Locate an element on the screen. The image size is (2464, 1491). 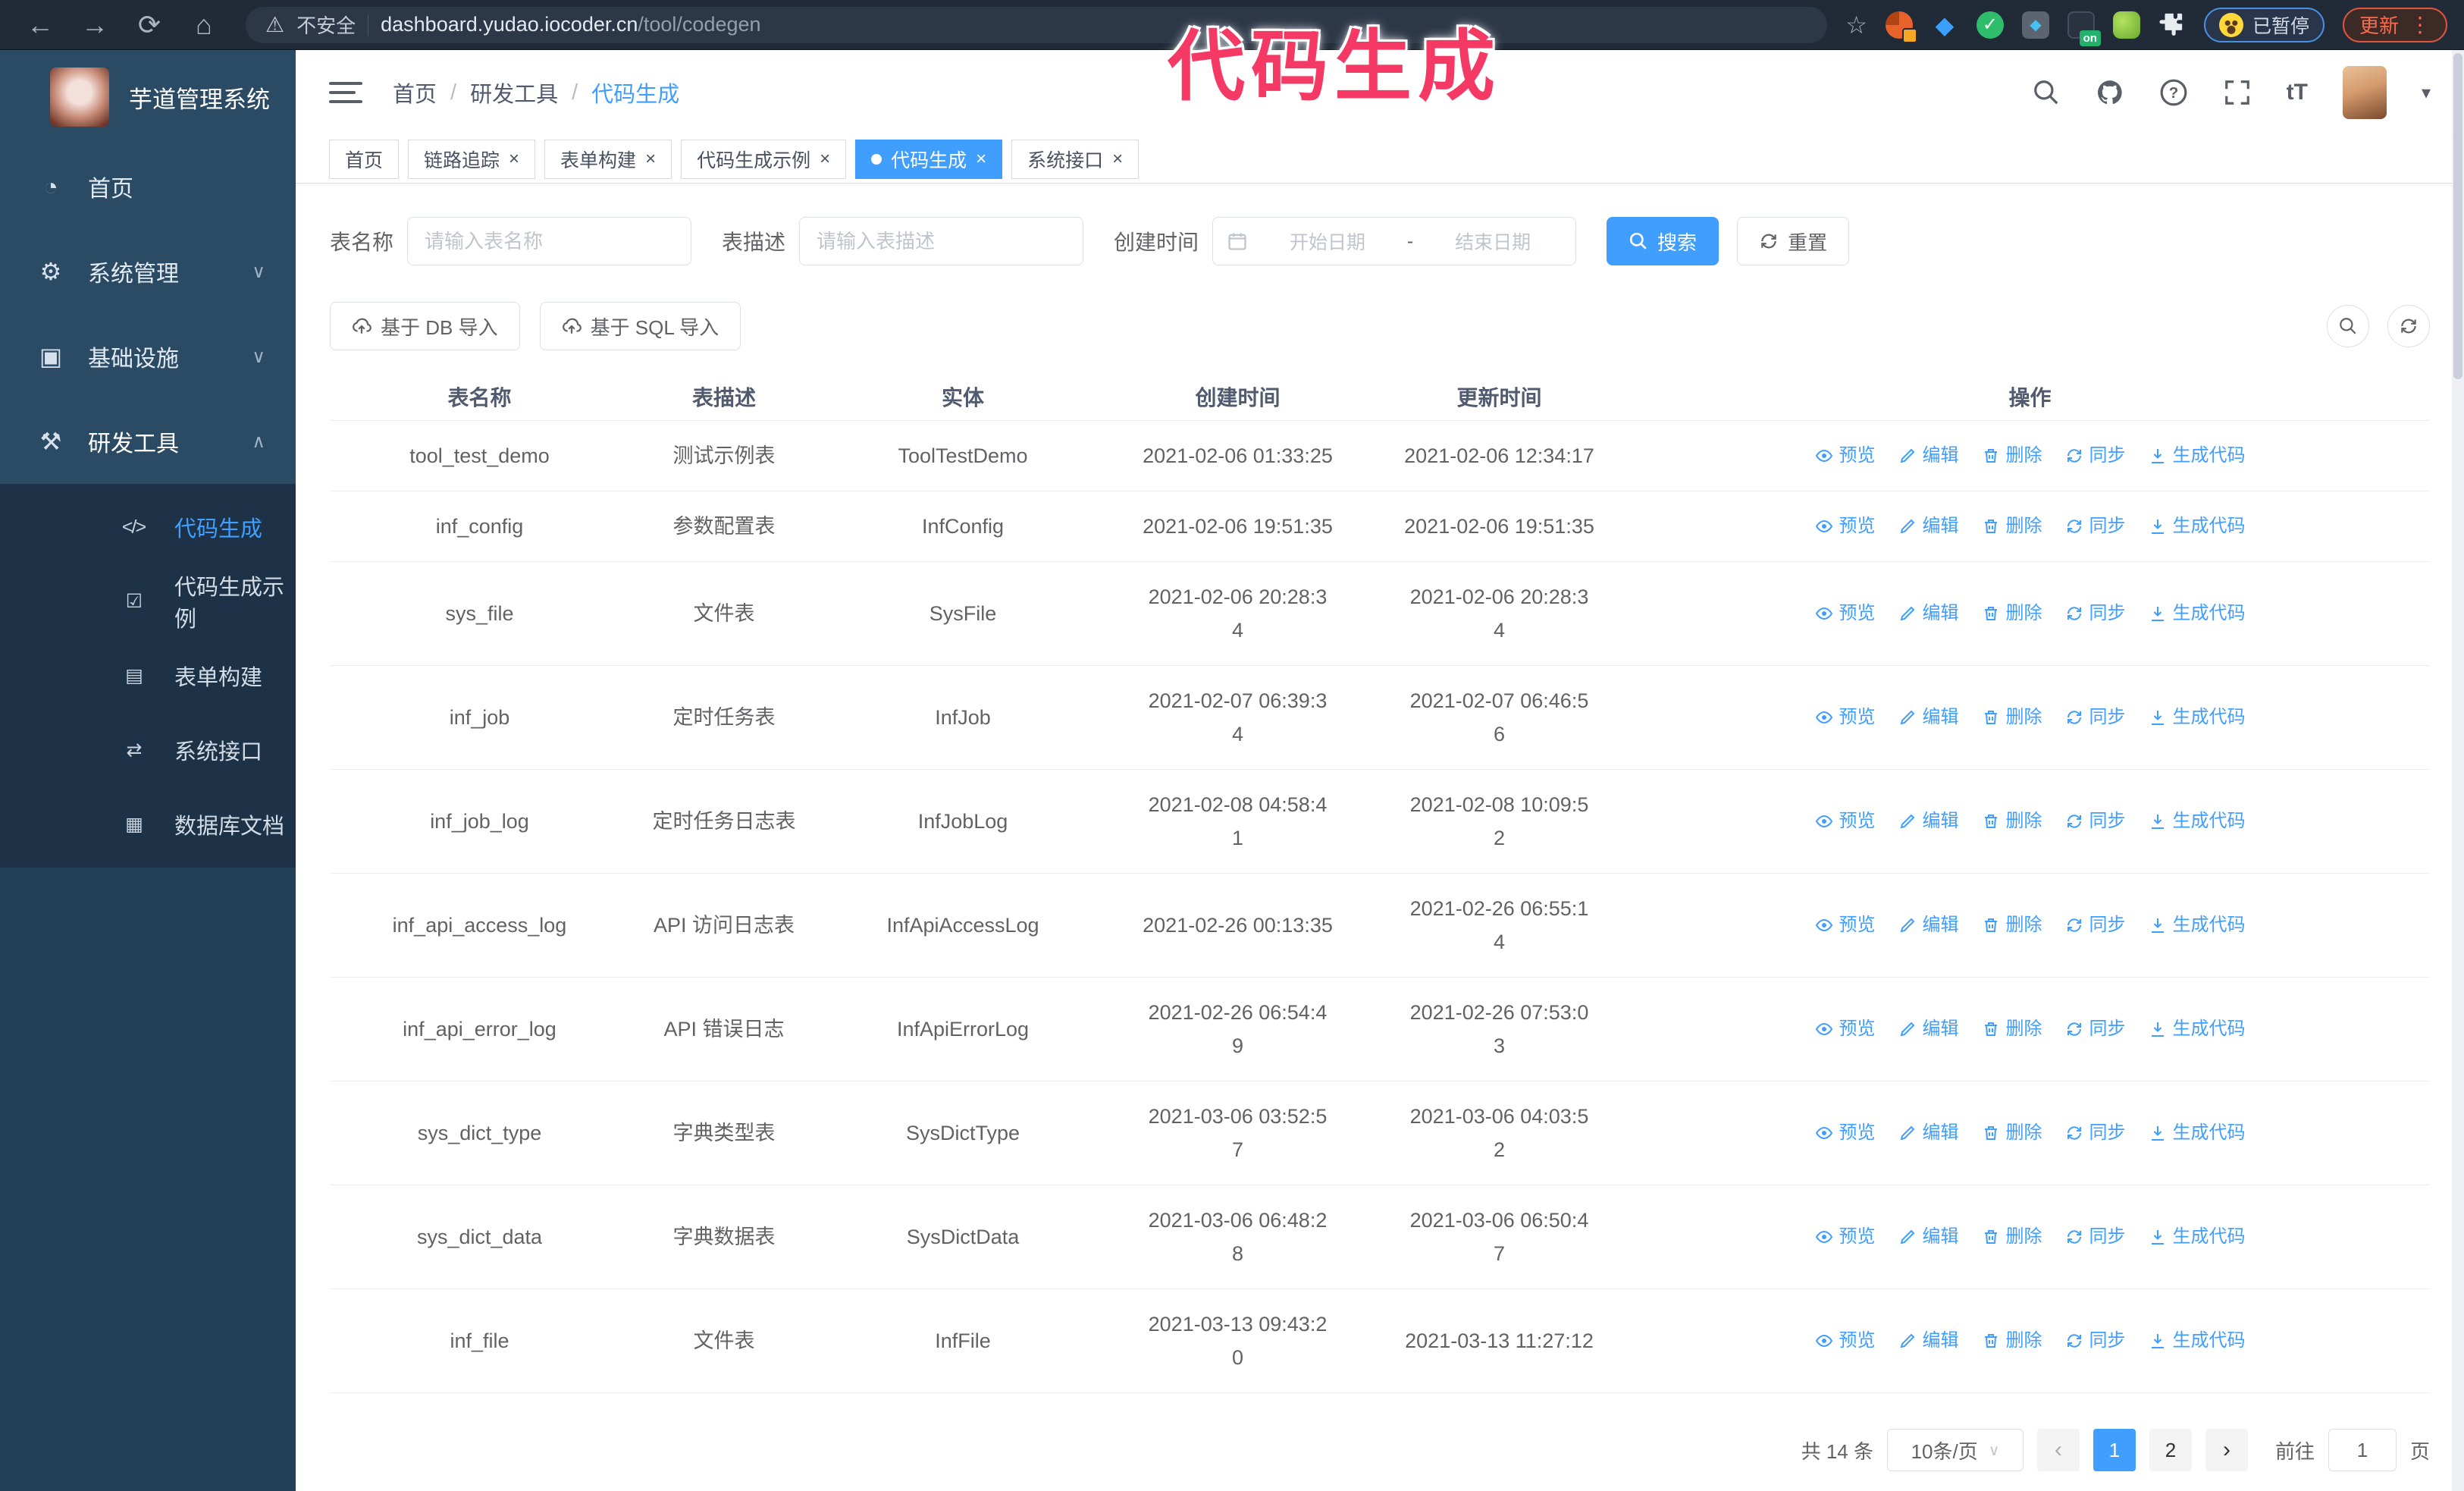
browser-update-button: 更新 ⋮ is located at coordinates (2394, 24).